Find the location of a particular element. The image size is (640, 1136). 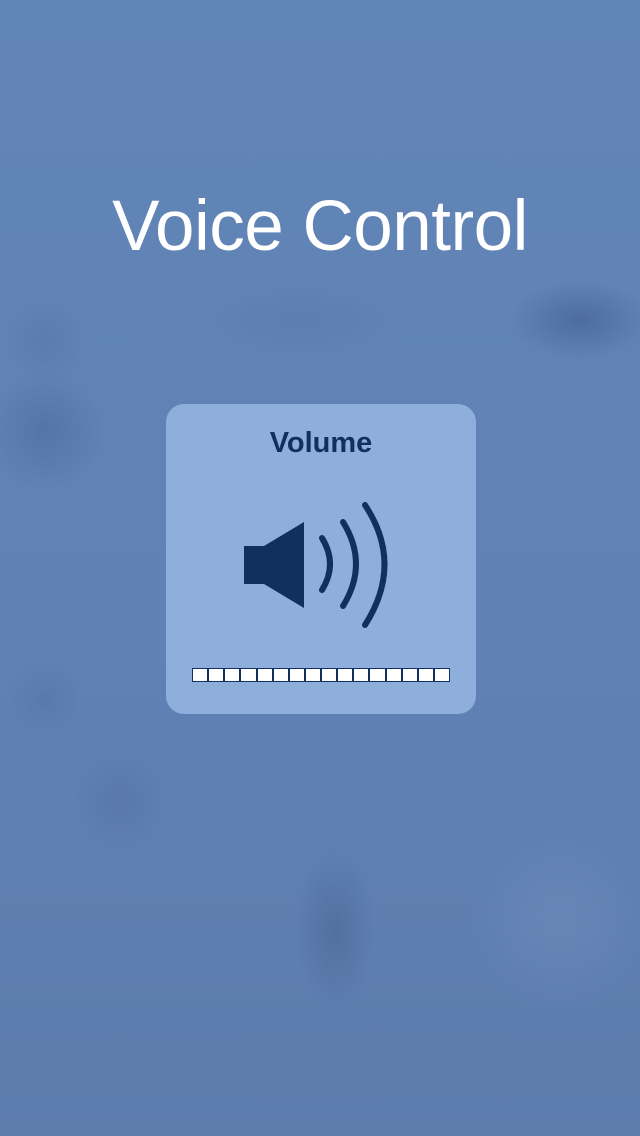

page-title: Voice Control is located at coordinates (320, 226).